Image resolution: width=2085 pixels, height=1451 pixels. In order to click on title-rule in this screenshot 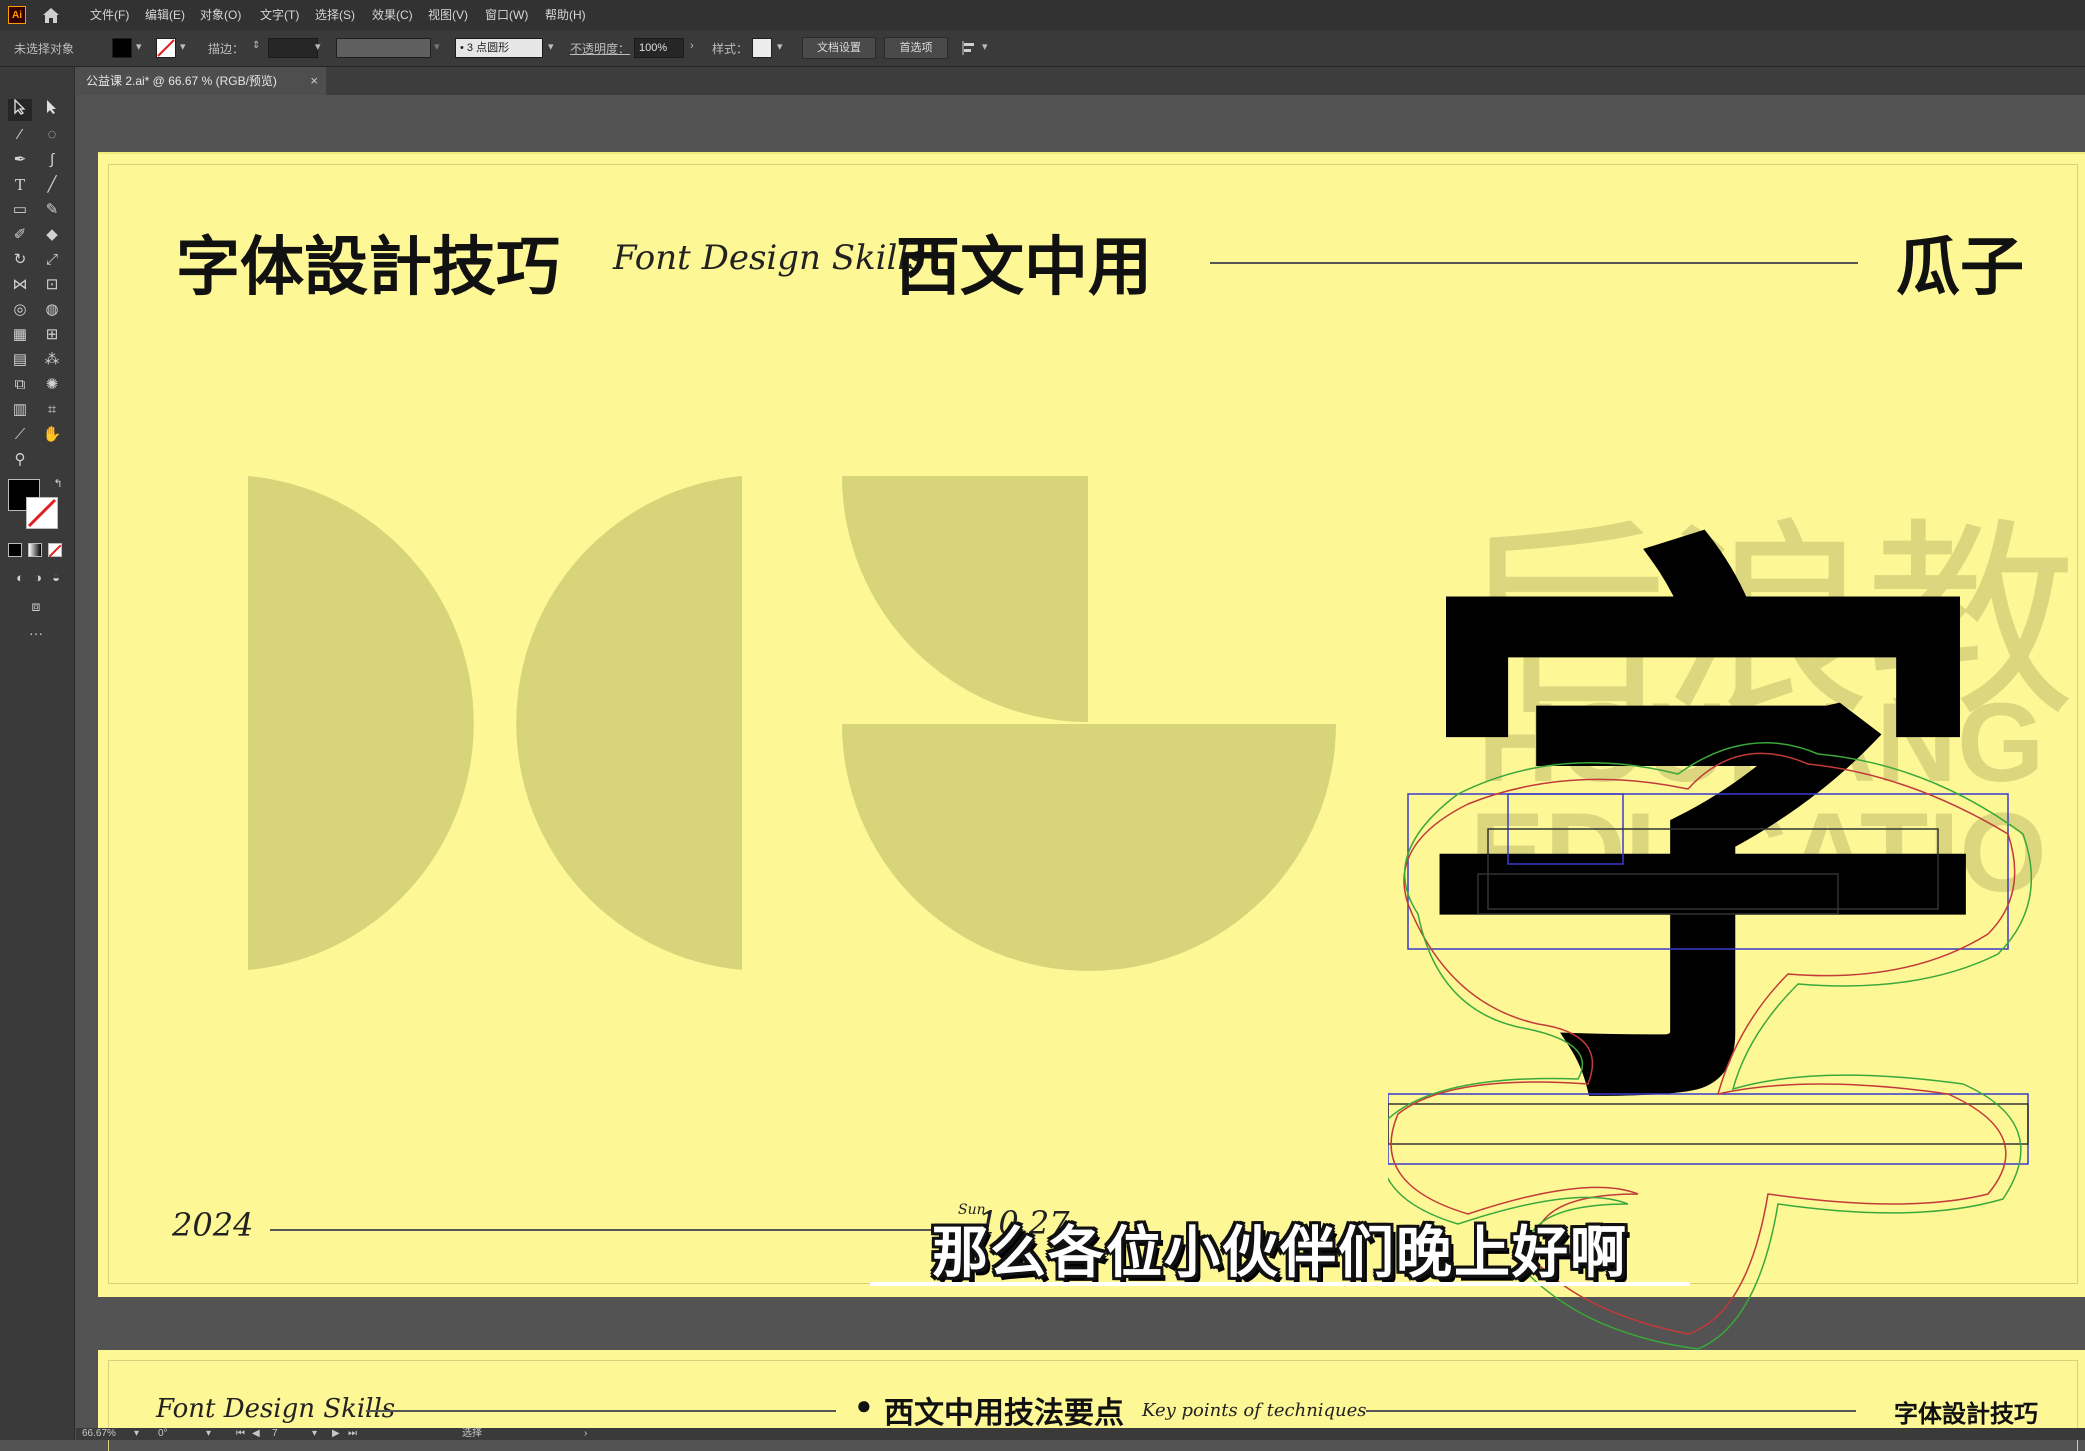, I will do `click(1534, 263)`.